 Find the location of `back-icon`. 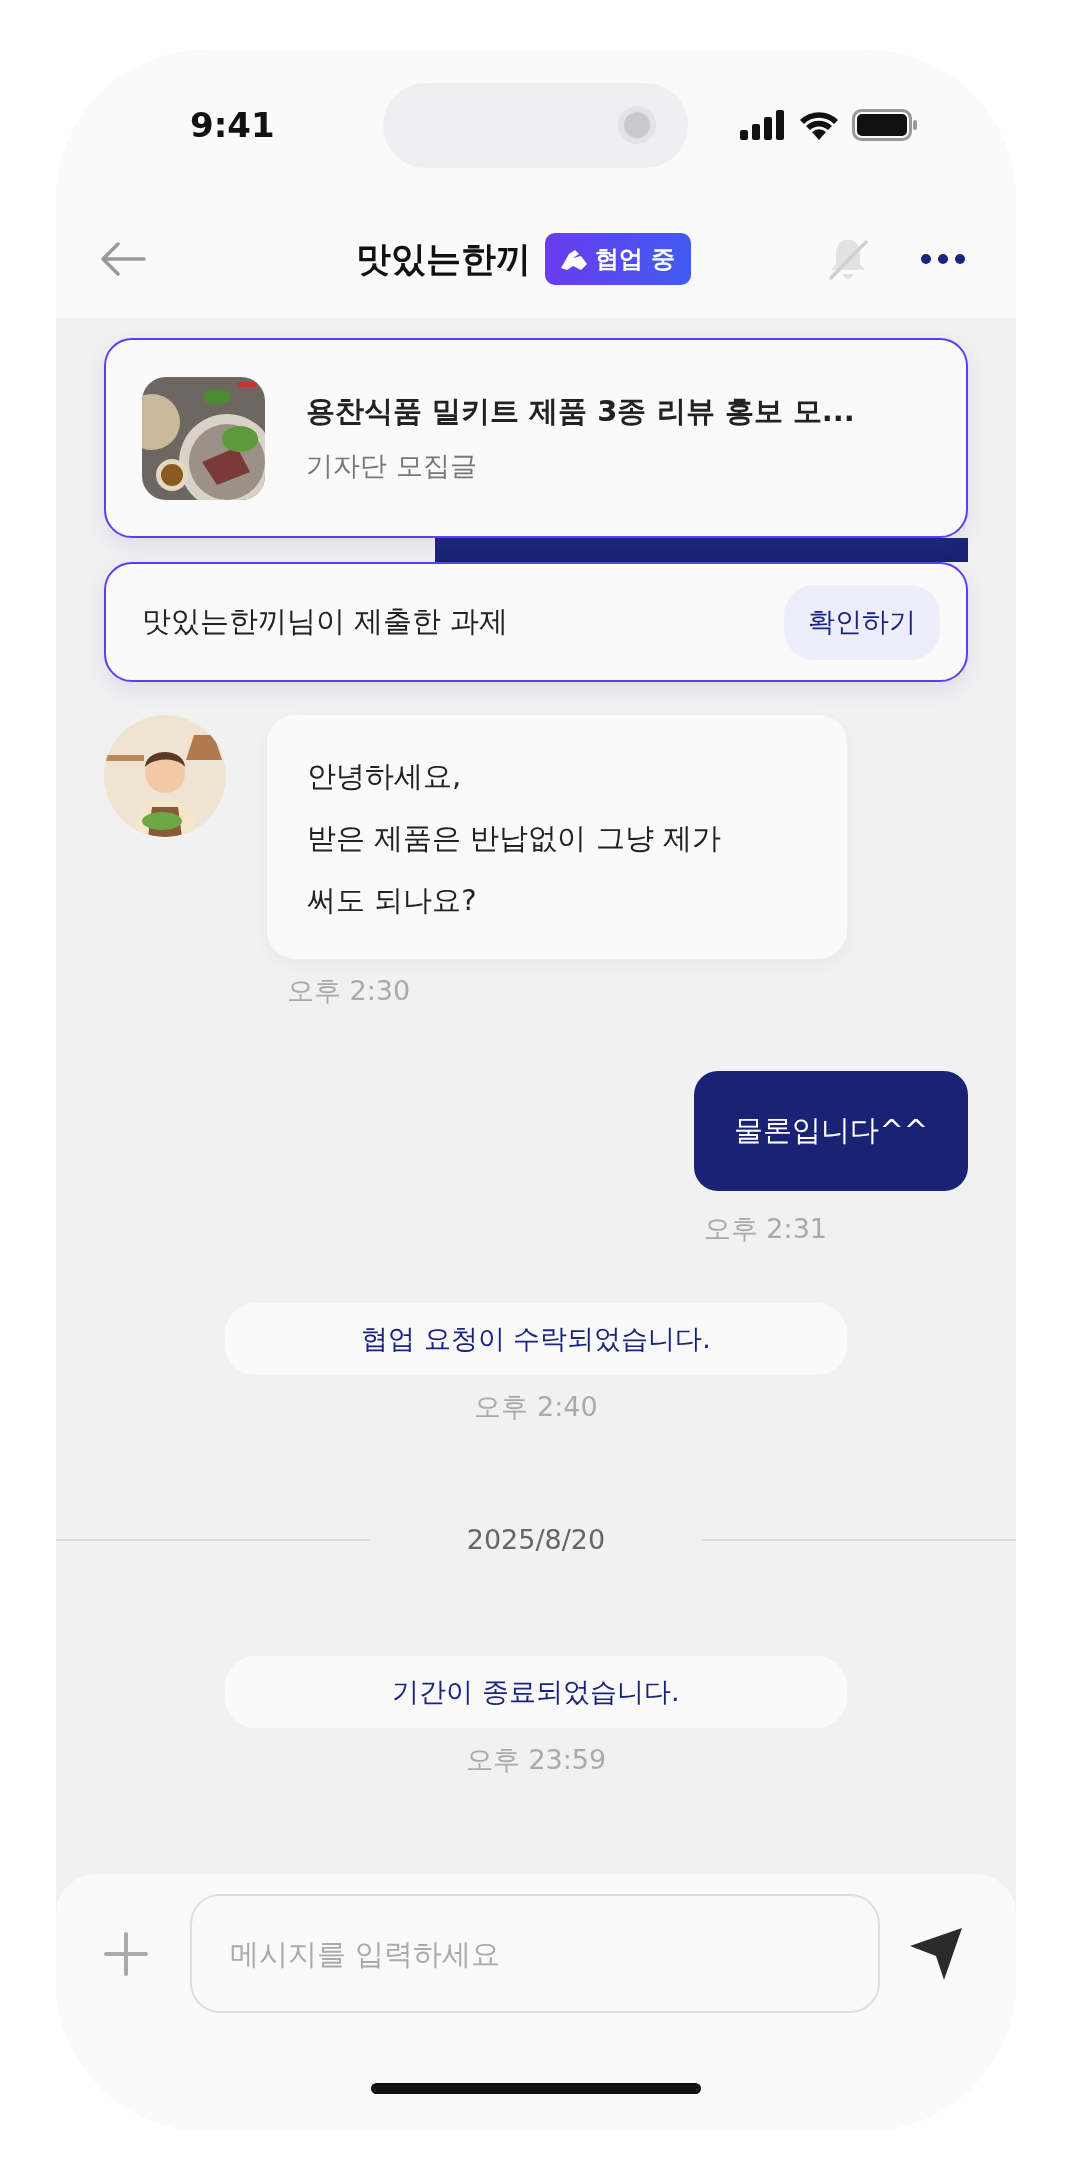

back-icon is located at coordinates (123, 259).